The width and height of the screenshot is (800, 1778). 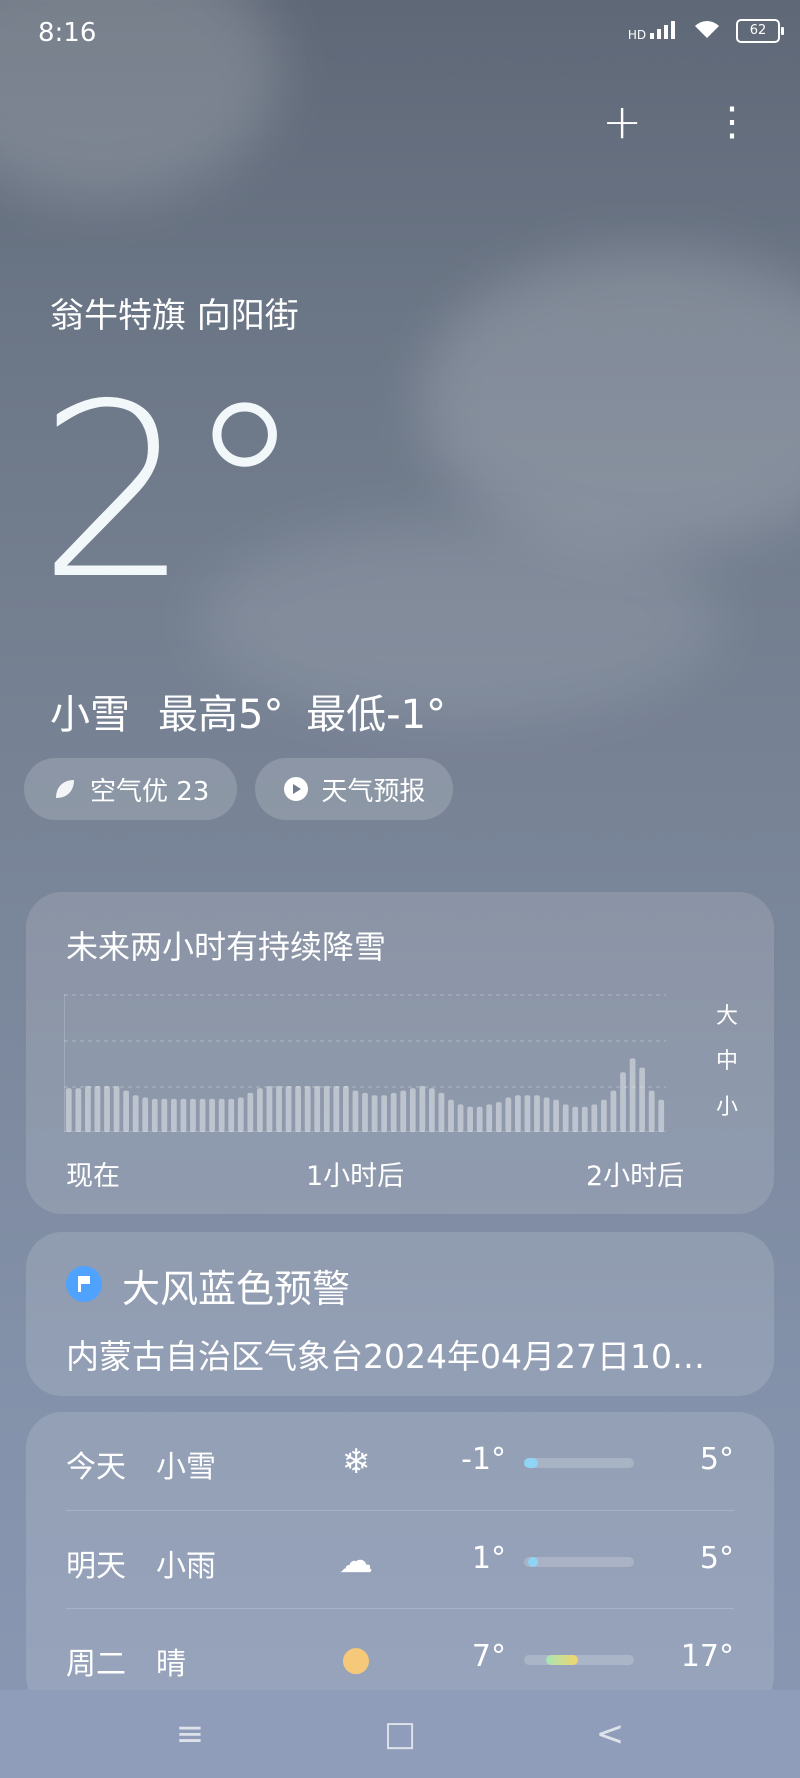 What do you see at coordinates (610, 1734) in the screenshot?
I see `back-button: <` at bounding box center [610, 1734].